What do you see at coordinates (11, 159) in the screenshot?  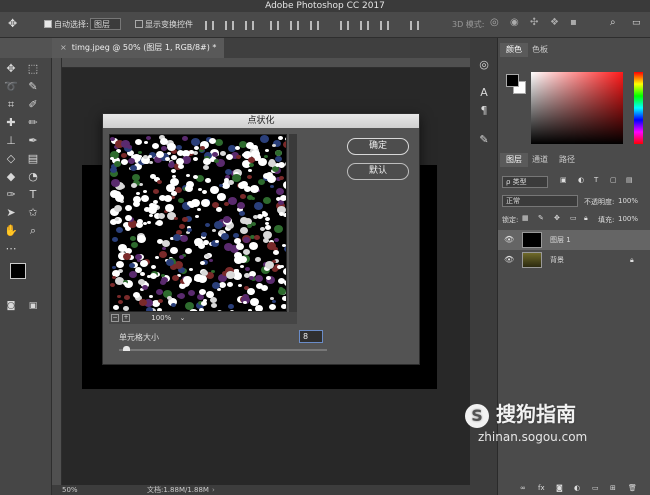 I see `eraser-tool-icon: ◇` at bounding box center [11, 159].